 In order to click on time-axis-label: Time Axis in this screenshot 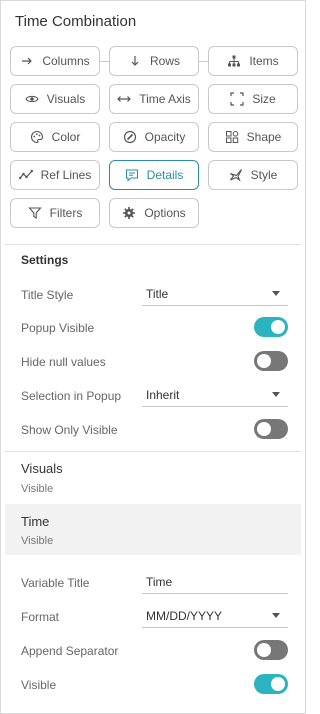, I will do `click(165, 99)`.